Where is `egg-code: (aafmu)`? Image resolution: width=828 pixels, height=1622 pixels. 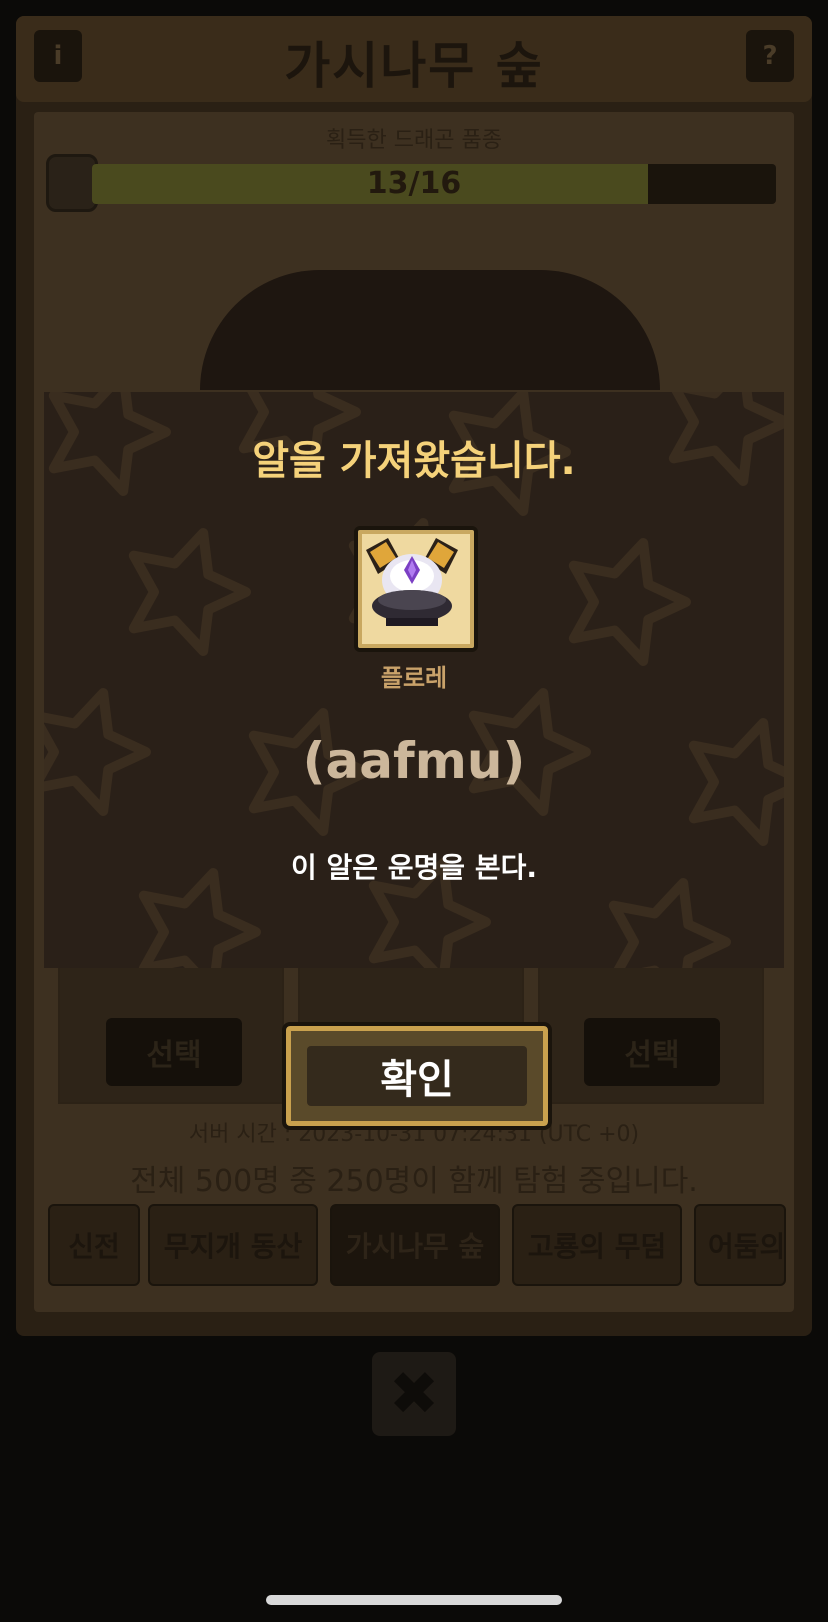 egg-code: (aafmu) is located at coordinates (414, 761).